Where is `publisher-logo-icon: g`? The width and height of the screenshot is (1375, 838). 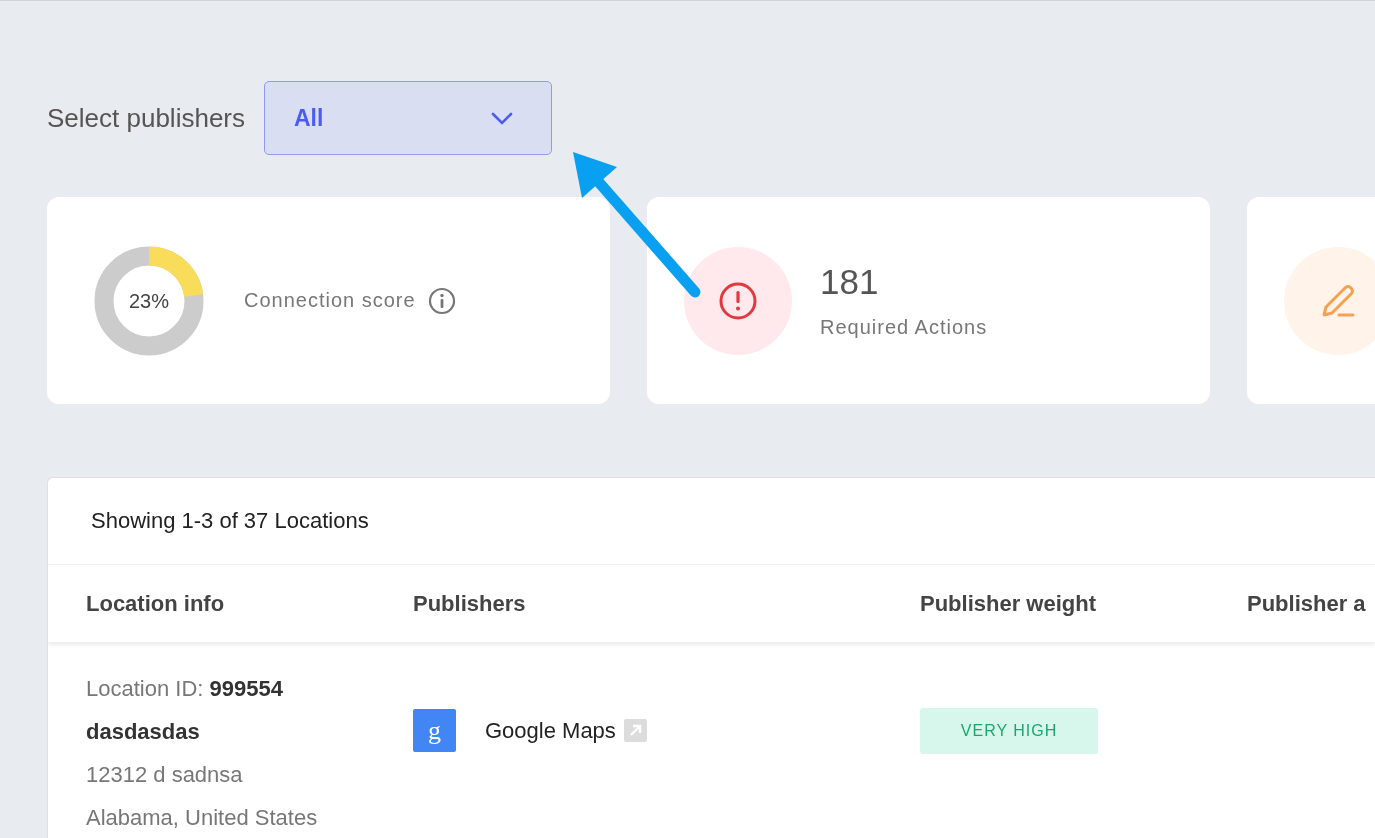 publisher-logo-icon: g is located at coordinates (434, 730).